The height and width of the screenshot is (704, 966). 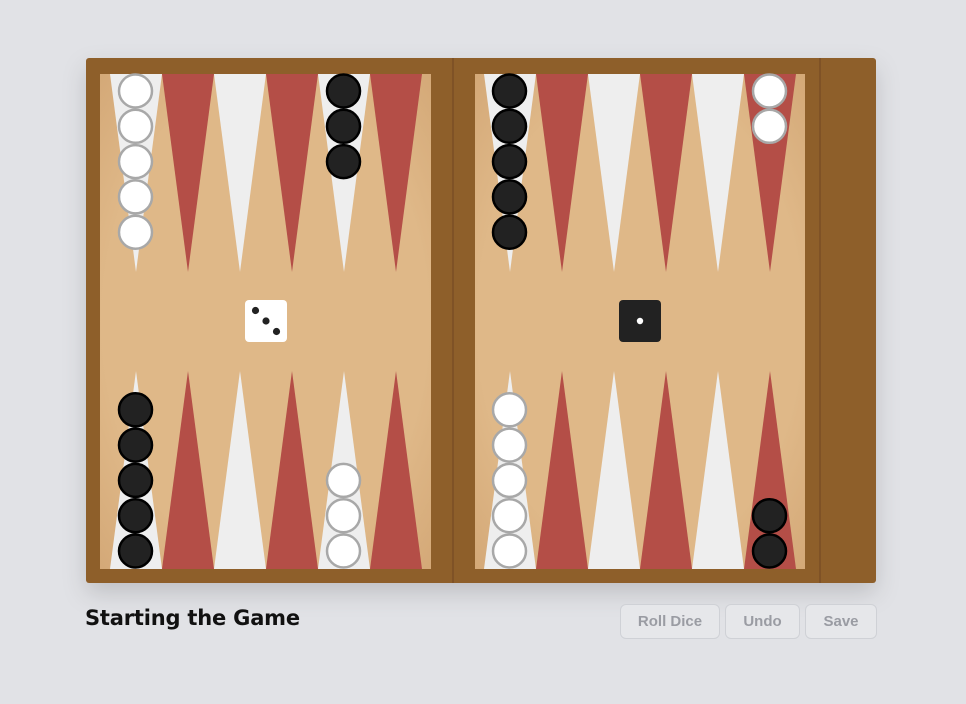 I want to click on undo-button: Undo, so click(x=762, y=621).